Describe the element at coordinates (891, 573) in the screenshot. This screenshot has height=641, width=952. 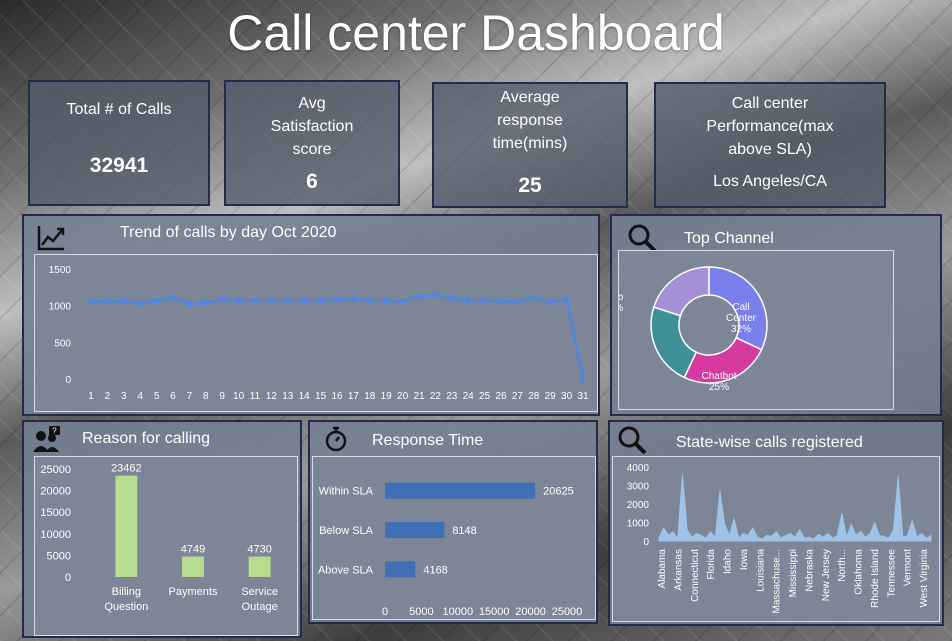
I see `state-x-tick-label: Tennessee` at that location.